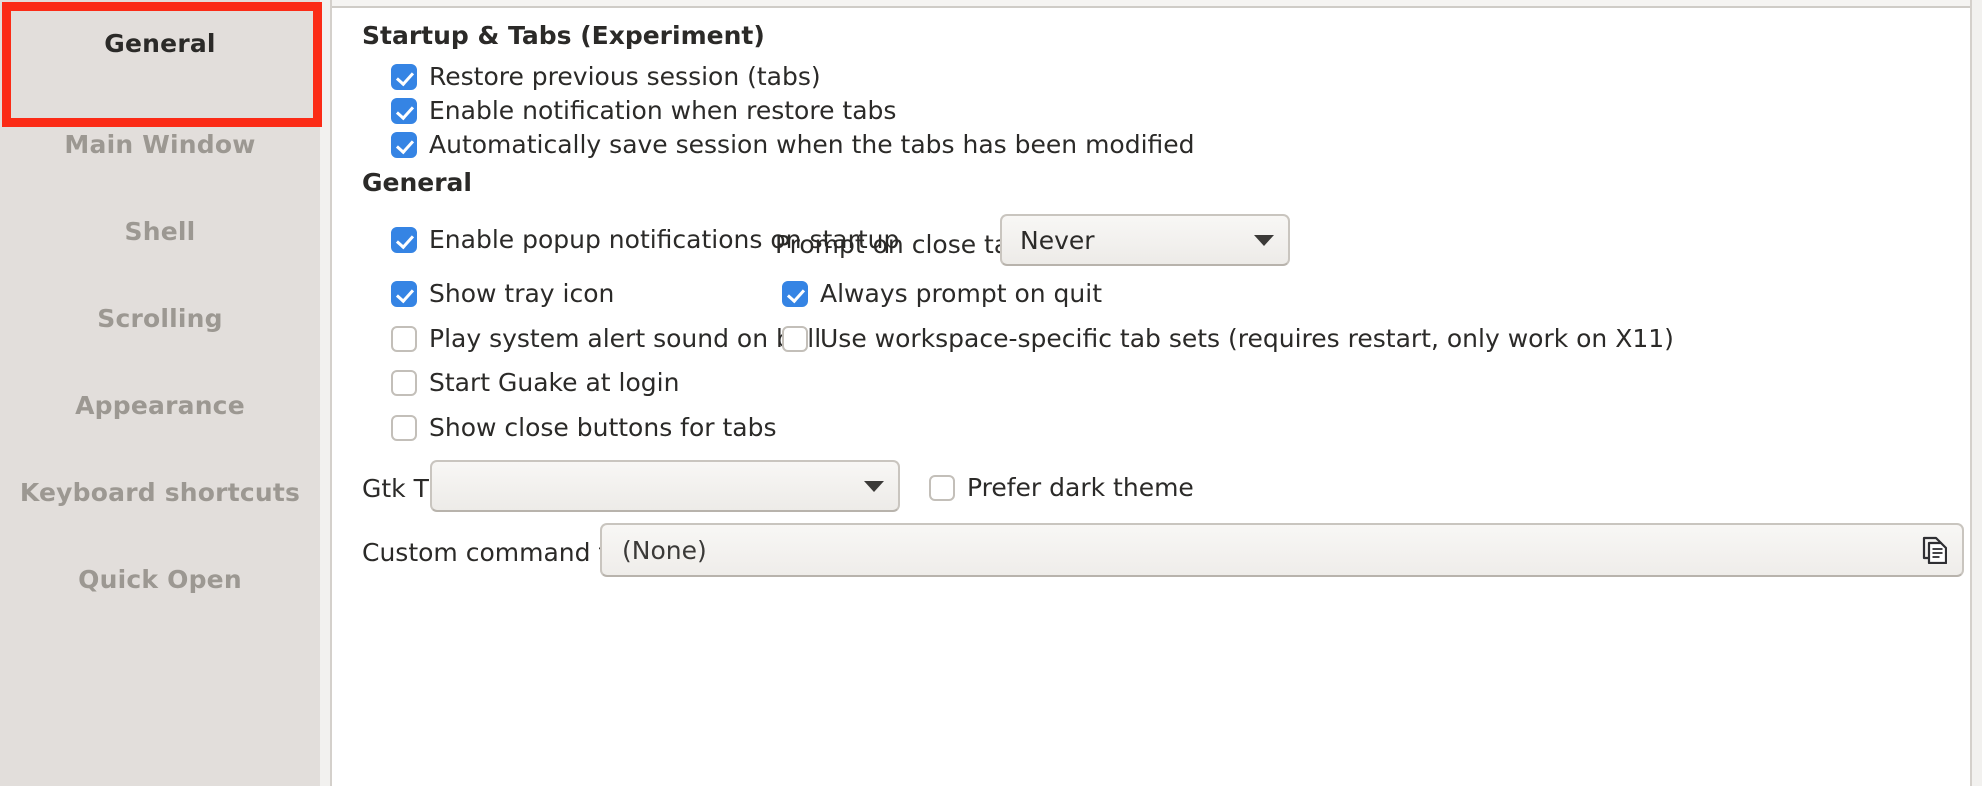  I want to click on prompt-on-close-tab-label: Prompt on close tab:, so click(904, 244).